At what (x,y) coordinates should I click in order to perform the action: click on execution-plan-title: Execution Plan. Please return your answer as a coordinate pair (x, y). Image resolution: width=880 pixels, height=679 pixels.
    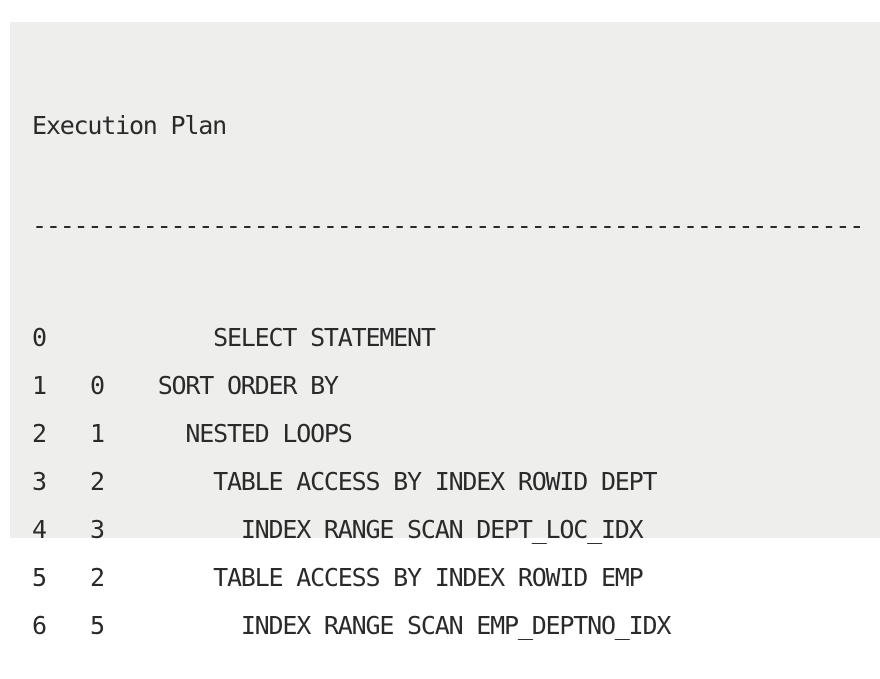
    Looking at the image, I should click on (129, 125).